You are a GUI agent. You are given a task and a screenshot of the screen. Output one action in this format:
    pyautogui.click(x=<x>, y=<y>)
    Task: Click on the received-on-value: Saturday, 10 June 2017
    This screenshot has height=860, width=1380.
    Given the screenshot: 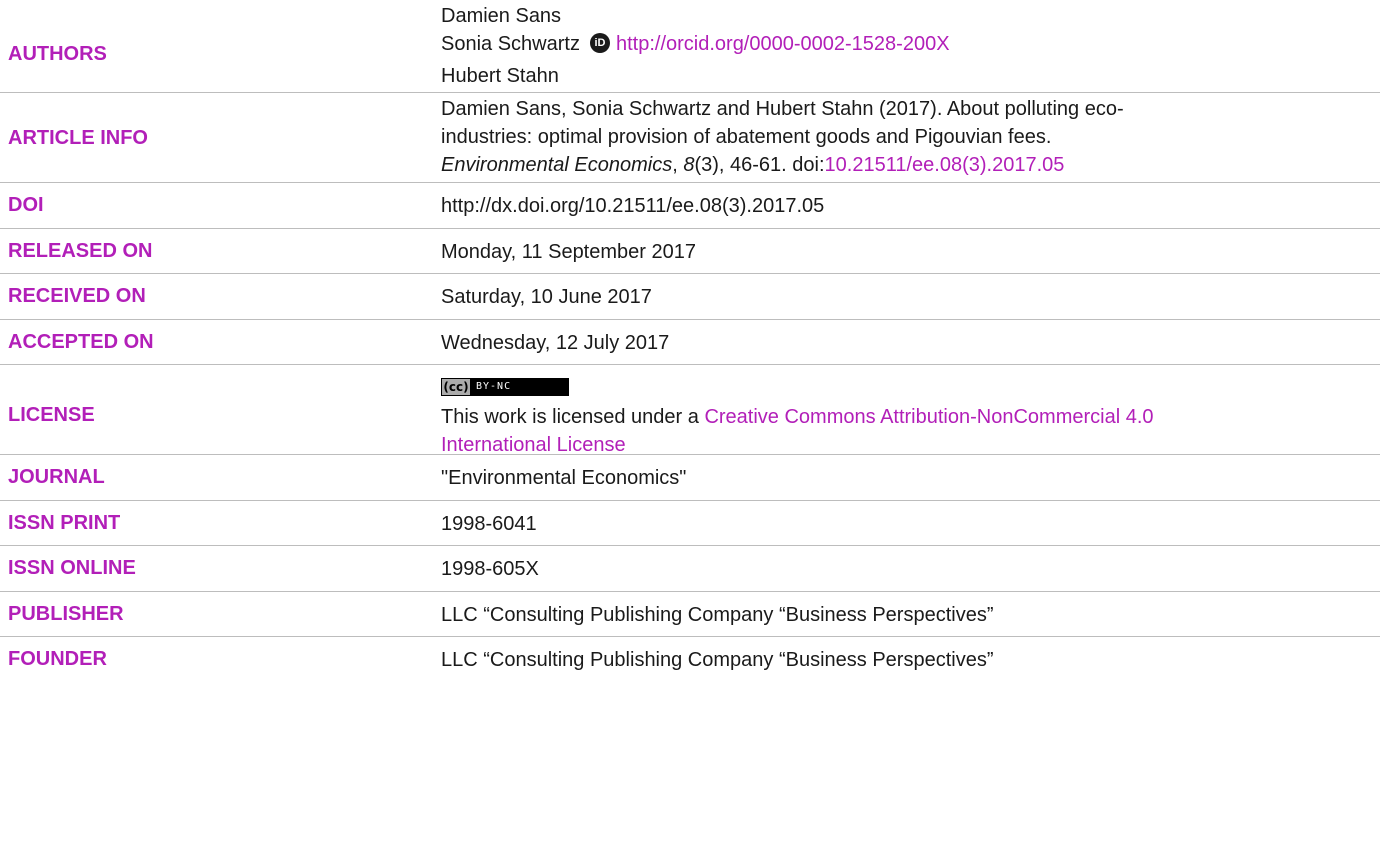 What is the action you would take?
    pyautogui.click(x=546, y=297)
    